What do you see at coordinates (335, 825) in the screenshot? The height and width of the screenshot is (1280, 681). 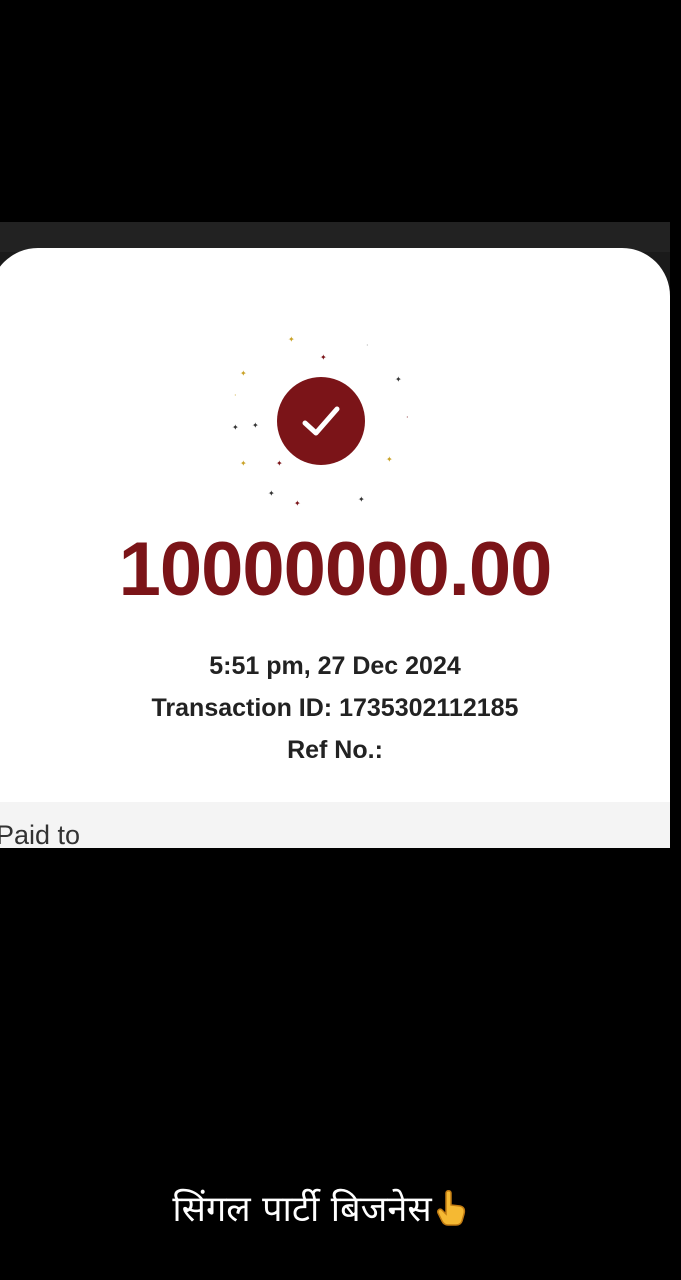 I see `paid-to-section` at bounding box center [335, 825].